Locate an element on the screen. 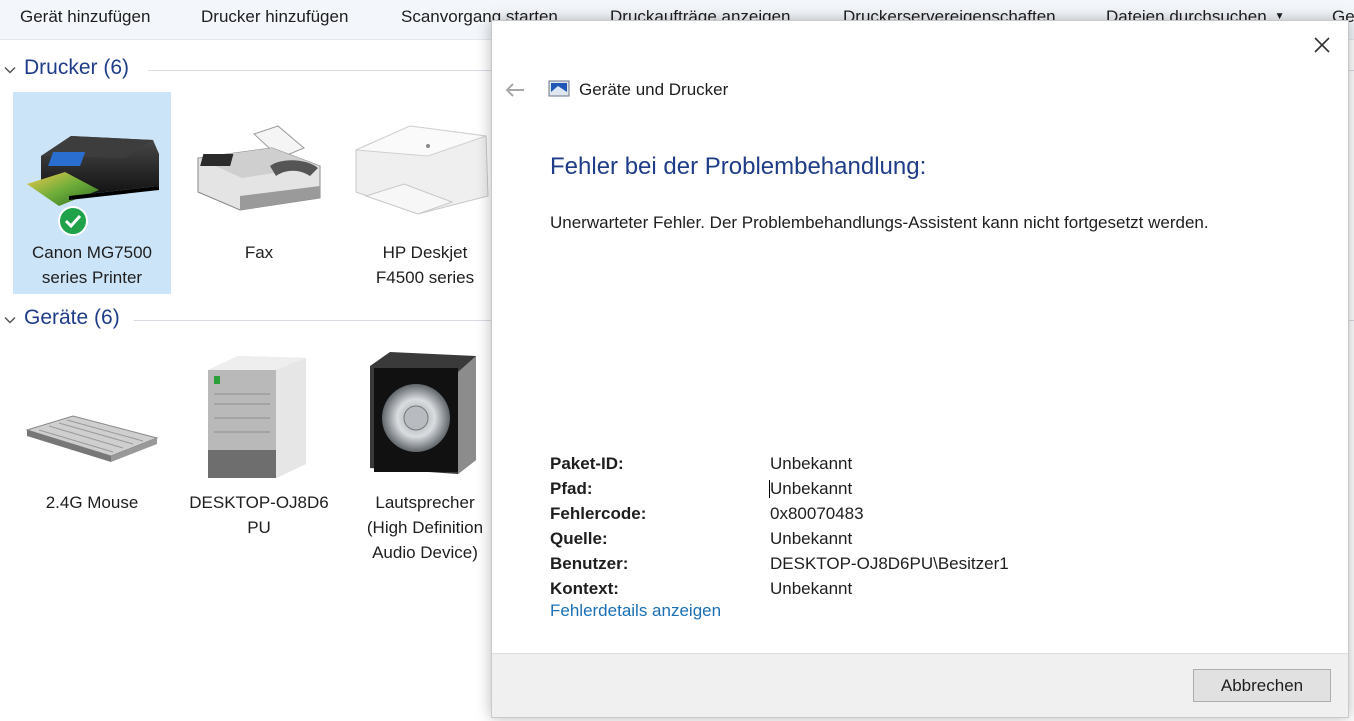  device-mouse: 2.4G Mouse is located at coordinates (92, 443).